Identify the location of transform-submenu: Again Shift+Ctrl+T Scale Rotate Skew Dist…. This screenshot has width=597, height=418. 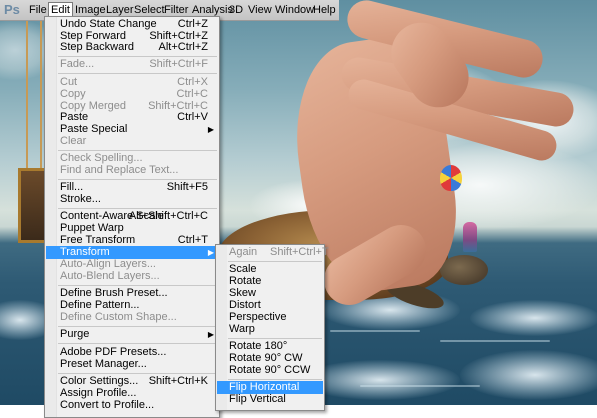
(272, 327).